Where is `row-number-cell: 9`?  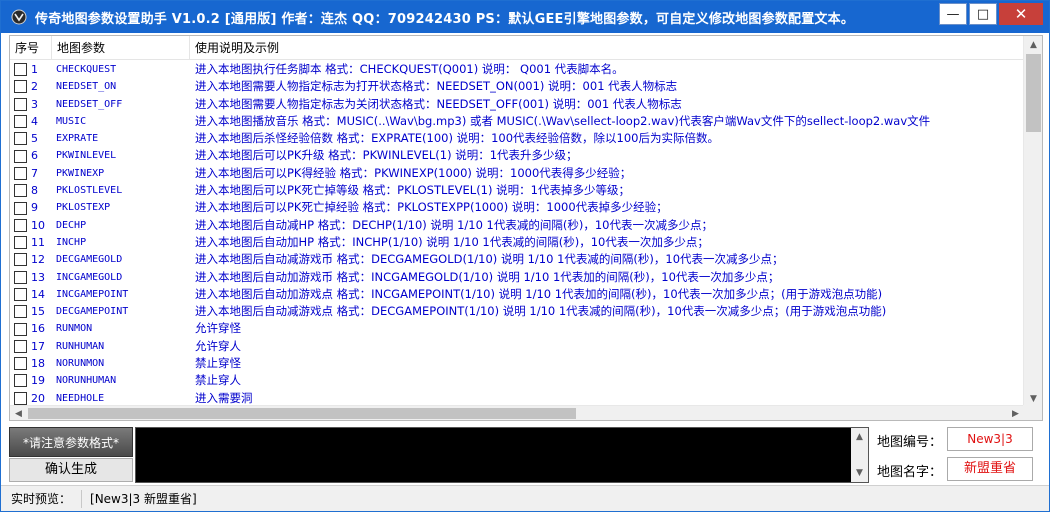
row-number-cell: 9 is located at coordinates (31, 207).